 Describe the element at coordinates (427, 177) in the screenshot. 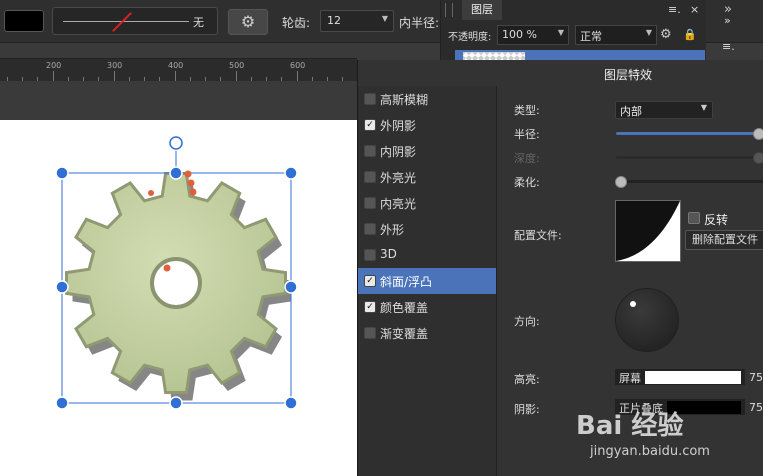

I see `effect-item-outer-glow: 外亮光` at that location.